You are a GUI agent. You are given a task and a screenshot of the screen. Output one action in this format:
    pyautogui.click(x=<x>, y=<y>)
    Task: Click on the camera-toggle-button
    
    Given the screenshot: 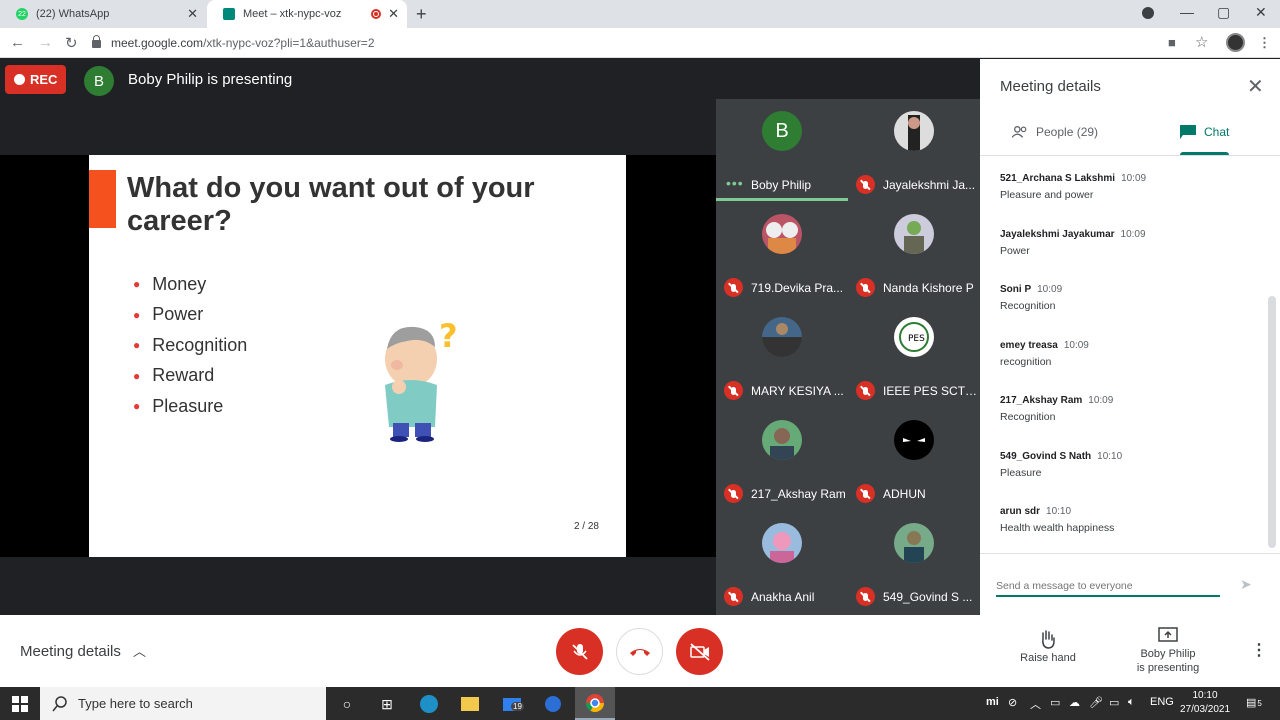 What is the action you would take?
    pyautogui.click(x=699, y=651)
    